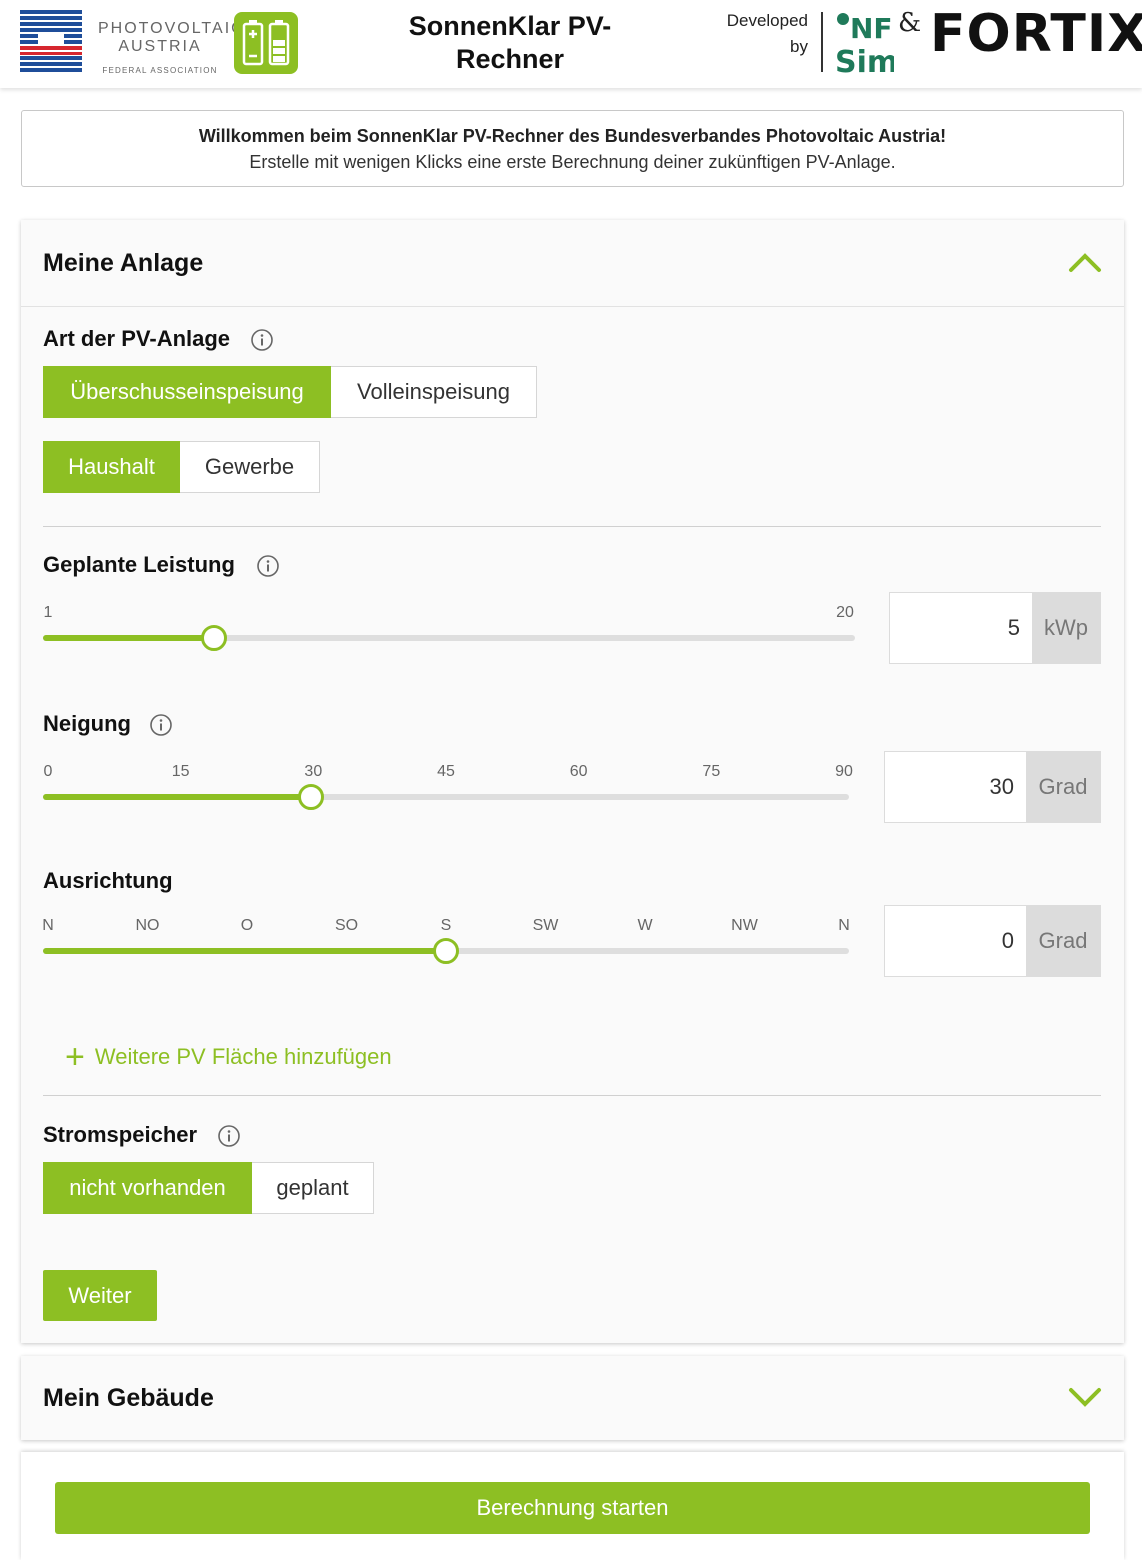  What do you see at coordinates (545, 925) in the screenshot?
I see `slider-tick-label: SW` at bounding box center [545, 925].